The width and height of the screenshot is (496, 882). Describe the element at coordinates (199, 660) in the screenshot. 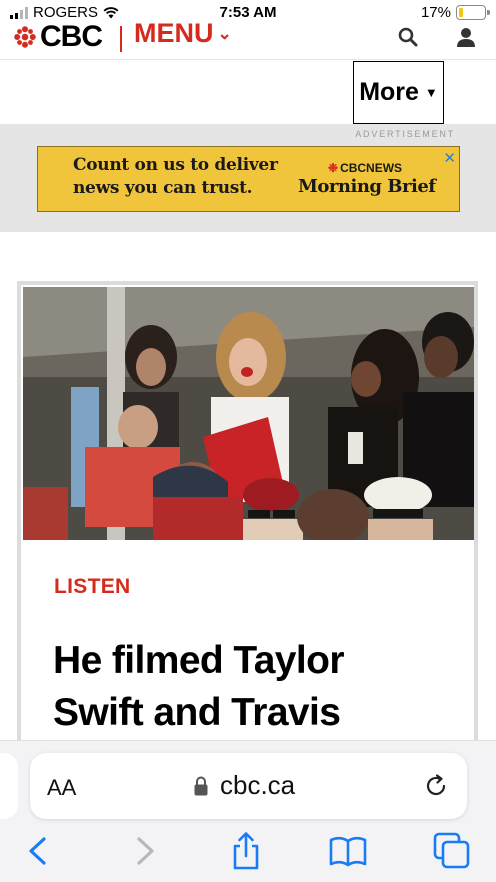

I see `headline-line-1: He filmed Taylor` at that location.